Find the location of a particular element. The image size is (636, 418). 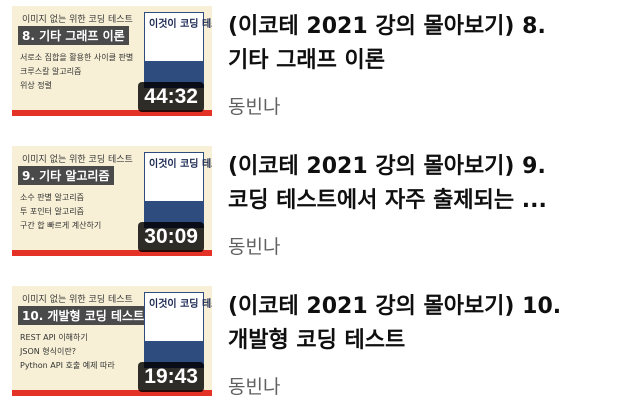

video-duration-badge: 44:32 is located at coordinates (171, 97).